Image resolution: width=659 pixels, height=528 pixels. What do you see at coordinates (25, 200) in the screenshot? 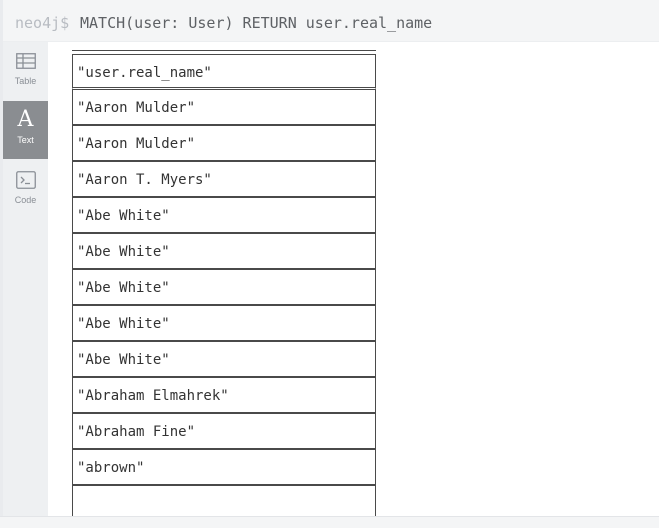
I see `view-code-label: Code` at bounding box center [25, 200].